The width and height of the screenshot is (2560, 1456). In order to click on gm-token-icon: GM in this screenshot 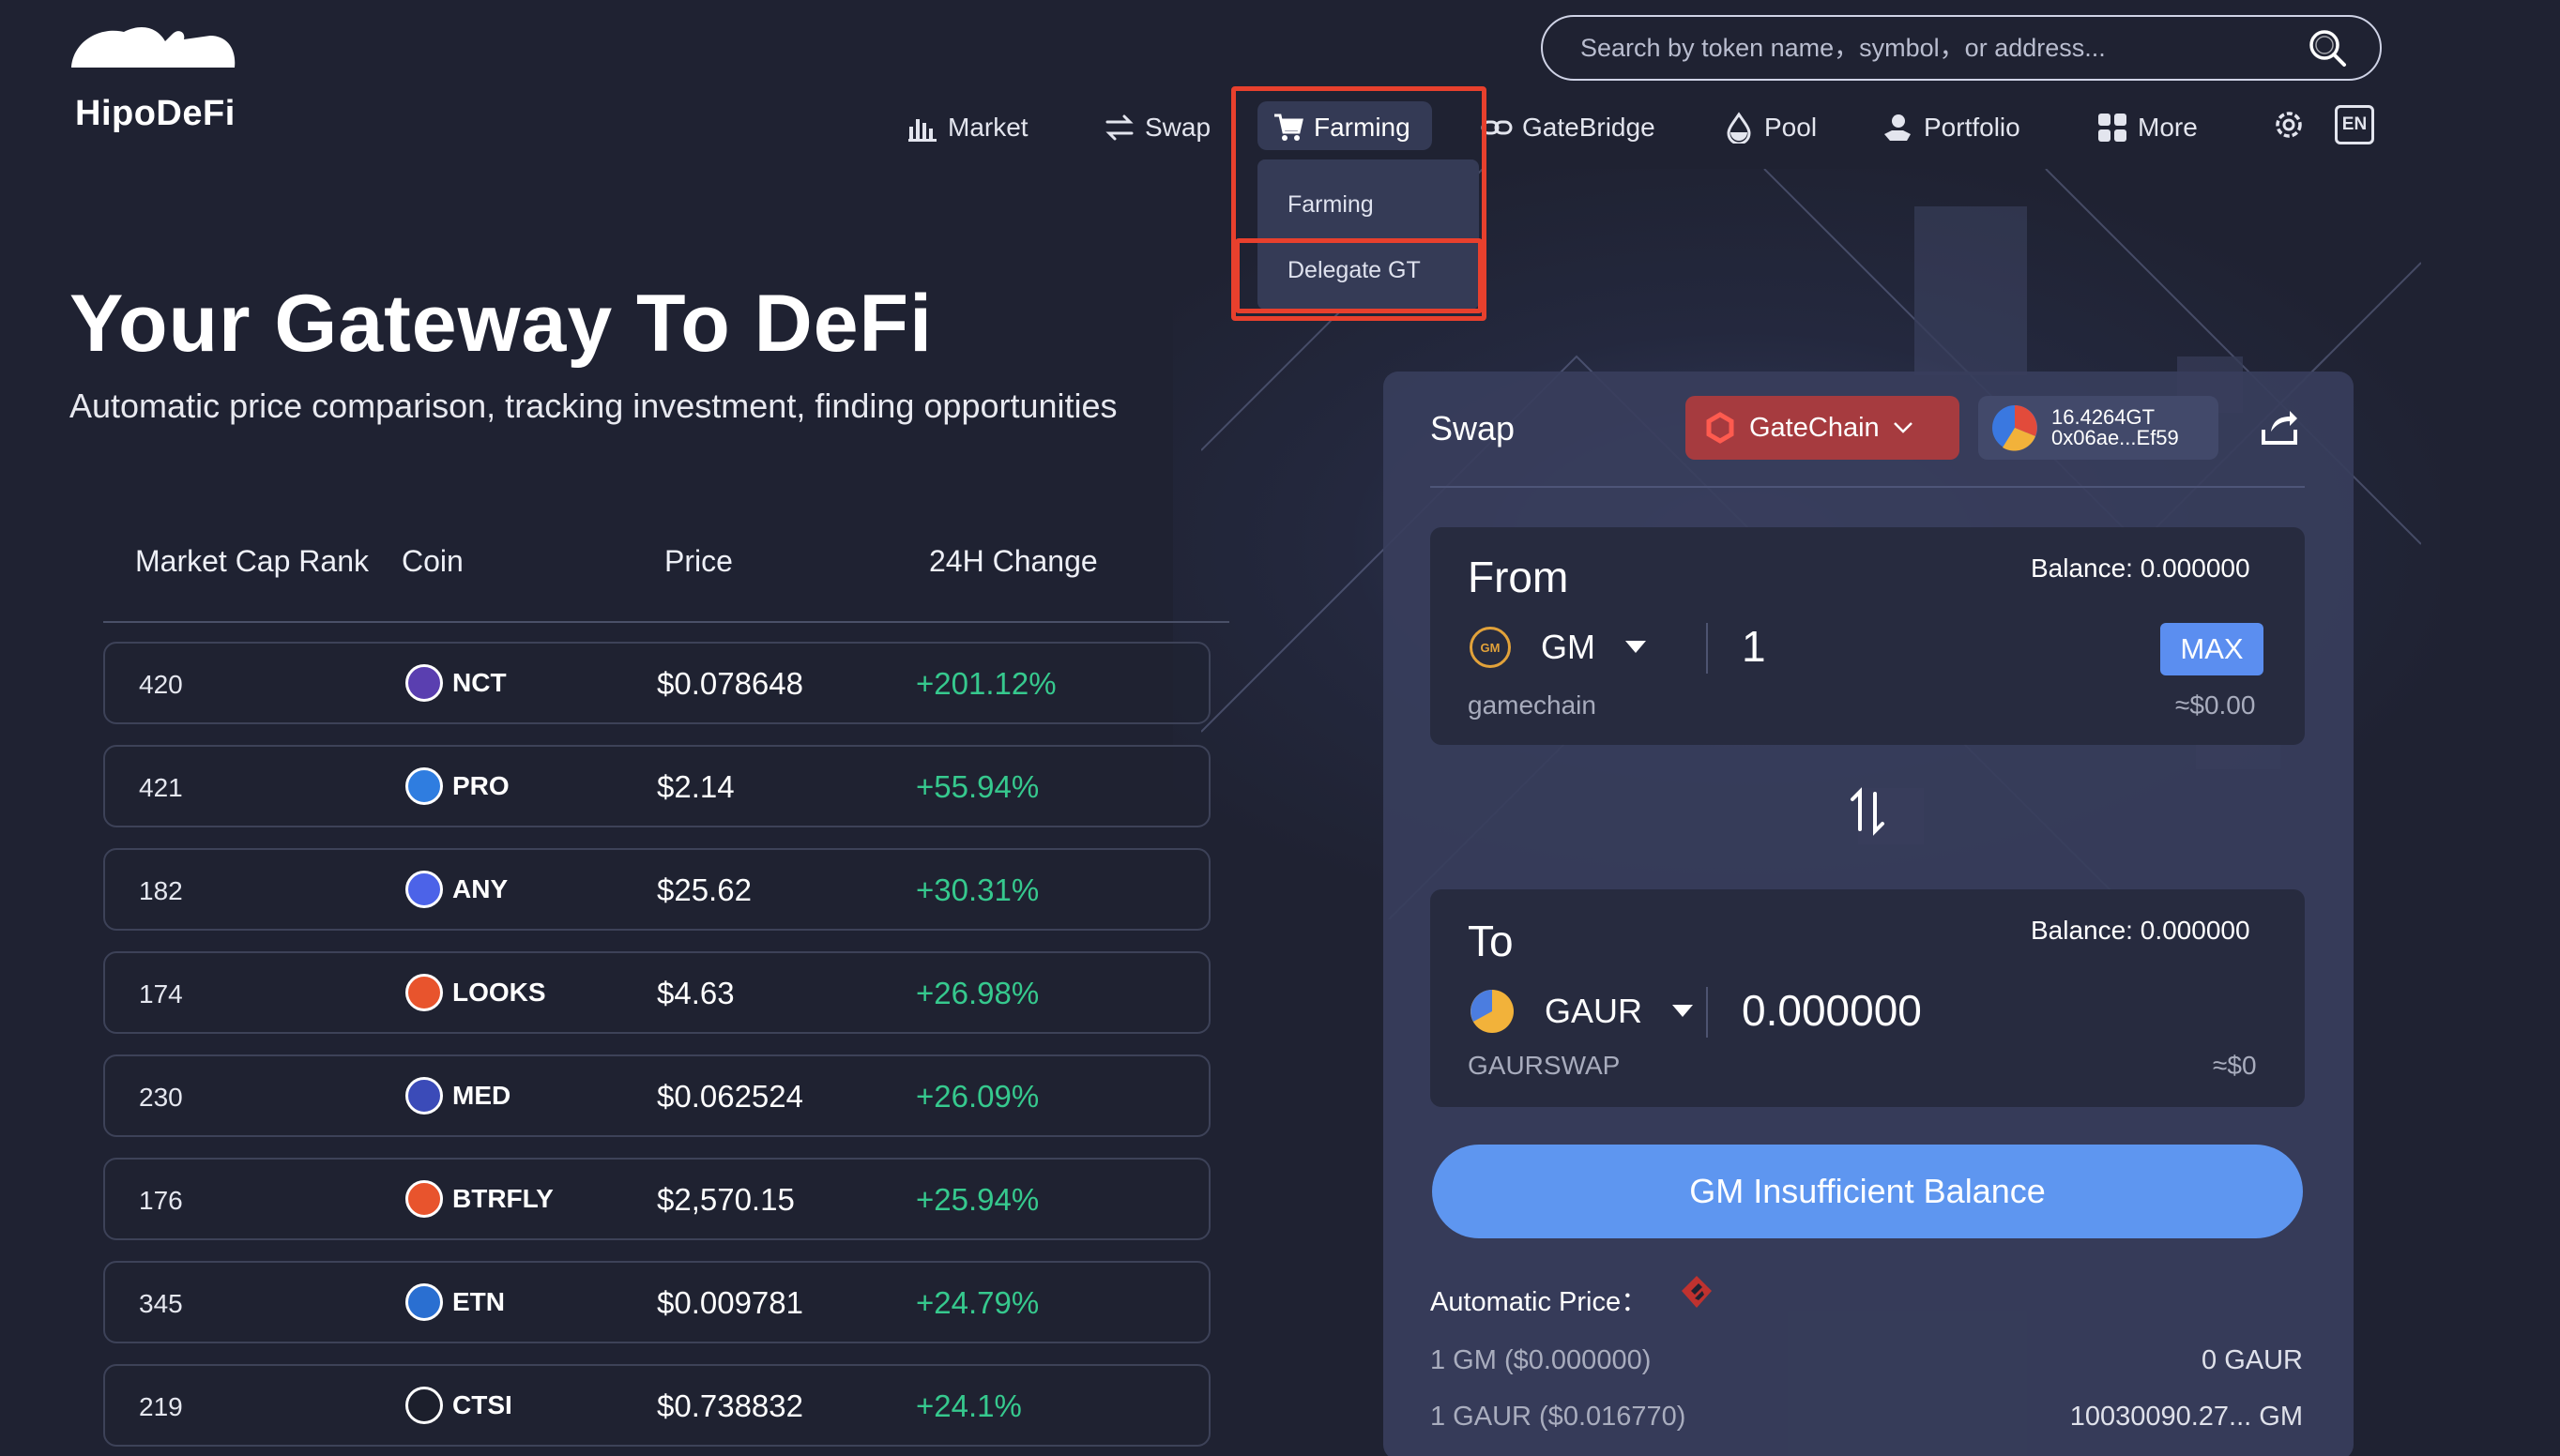, I will do `click(1491, 647)`.